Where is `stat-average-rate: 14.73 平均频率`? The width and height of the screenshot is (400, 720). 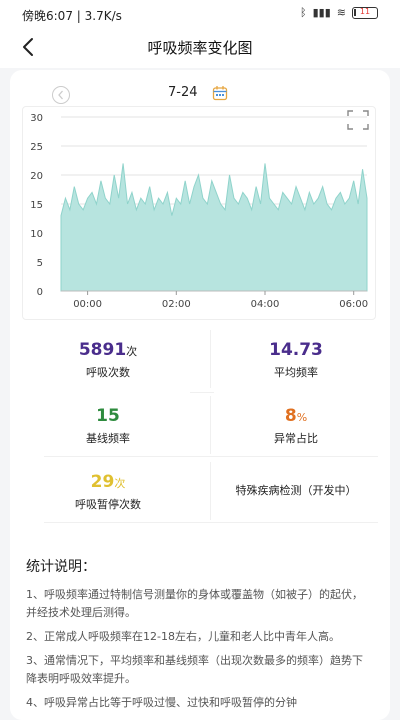
stat-average-rate: 14.73 平均频率 is located at coordinates (296, 358).